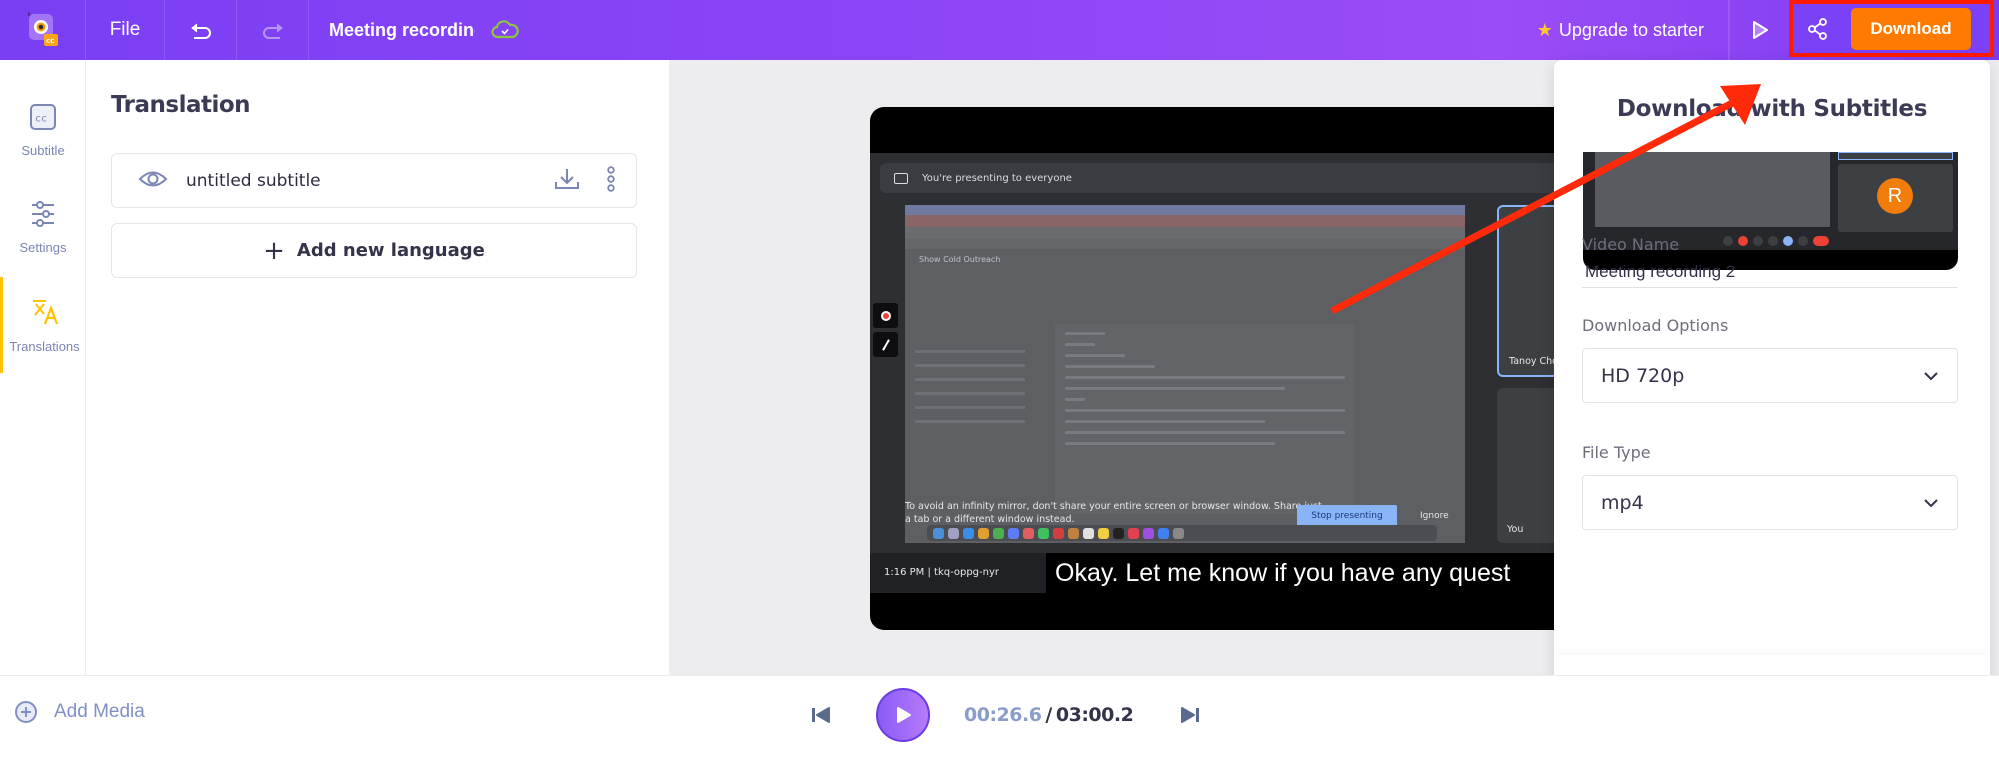 The height and width of the screenshot is (773, 1999). I want to click on file-menu: File, so click(125, 30).